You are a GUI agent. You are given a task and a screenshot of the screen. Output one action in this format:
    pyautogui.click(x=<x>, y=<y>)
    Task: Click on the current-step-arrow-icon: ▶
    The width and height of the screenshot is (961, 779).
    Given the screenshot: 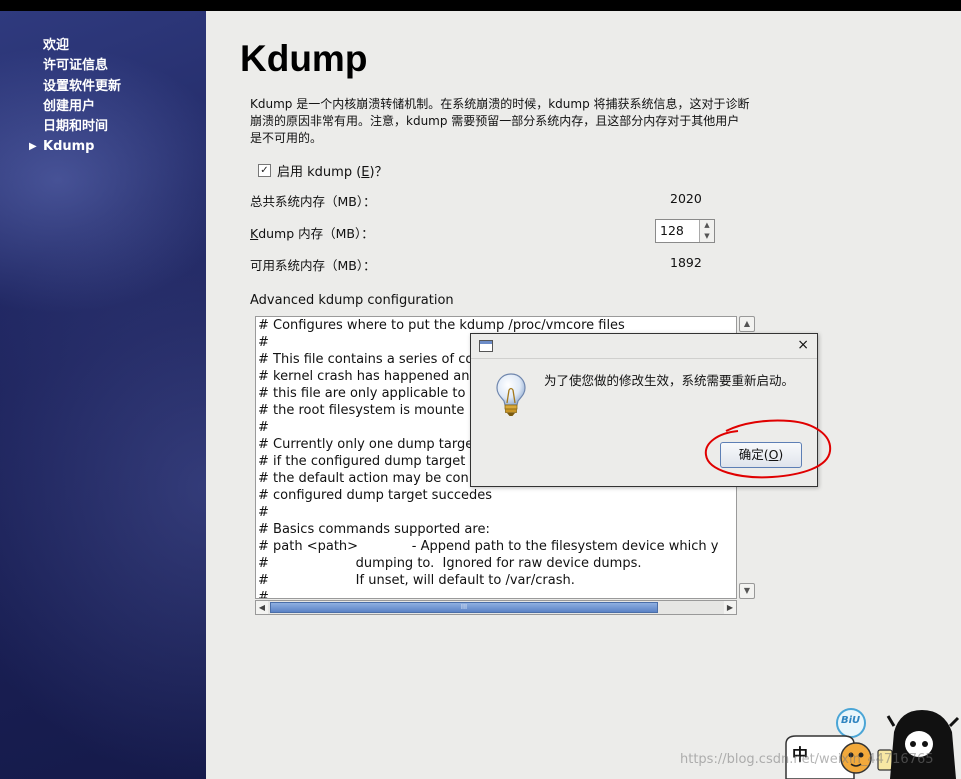 What is the action you would take?
    pyautogui.click(x=33, y=147)
    